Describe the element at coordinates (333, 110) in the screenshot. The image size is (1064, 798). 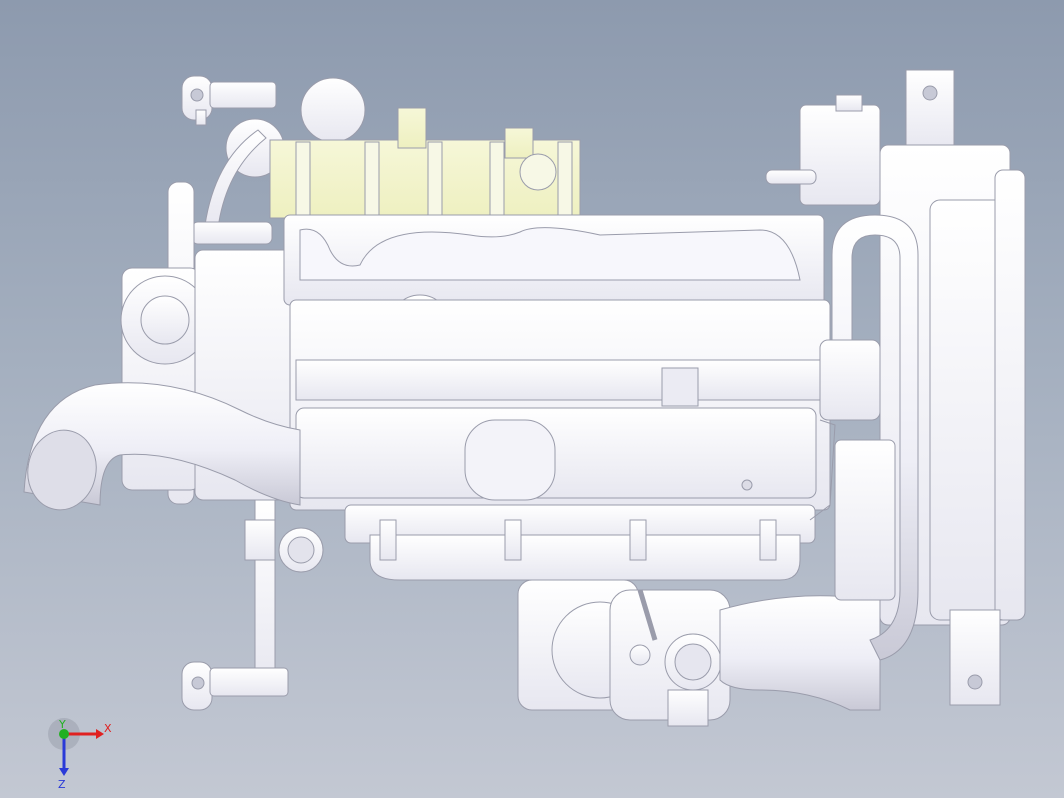
I see `oil-filler-cap` at that location.